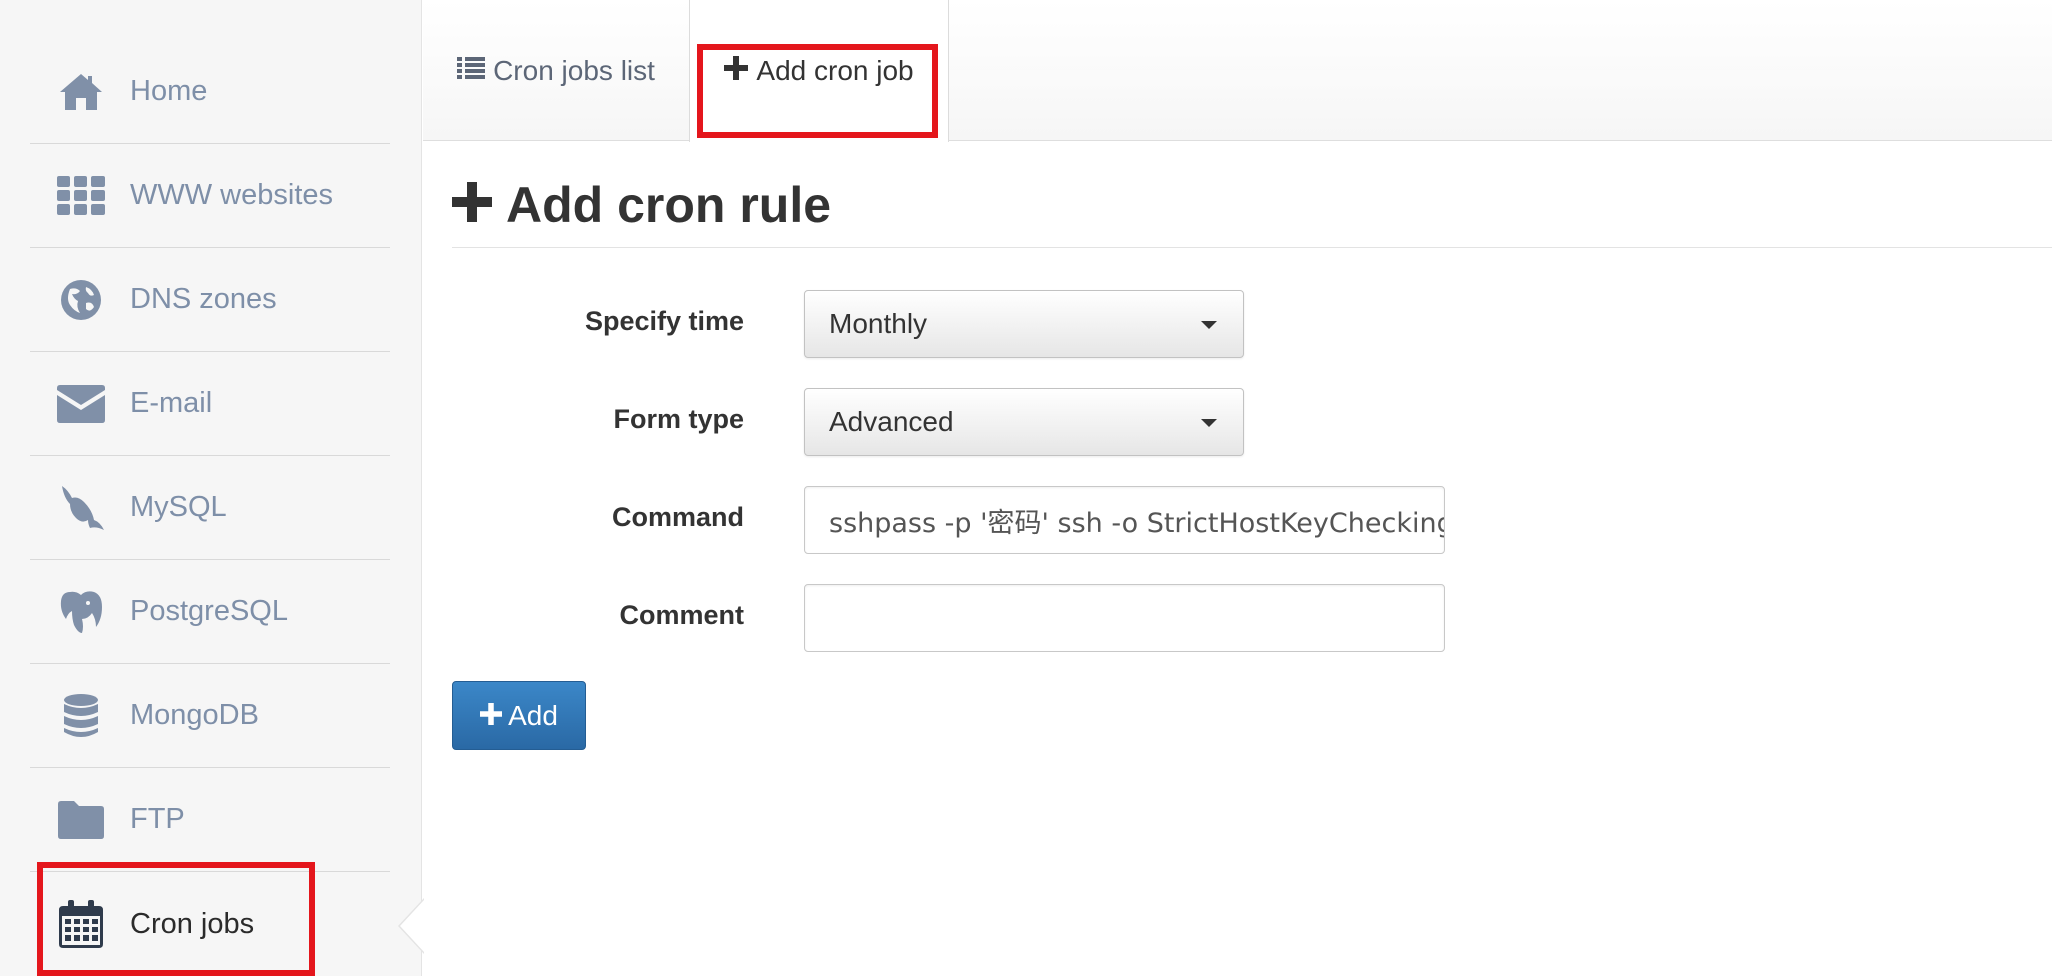 The height and width of the screenshot is (976, 2052). What do you see at coordinates (81, 300) in the screenshot?
I see `globe-icon` at bounding box center [81, 300].